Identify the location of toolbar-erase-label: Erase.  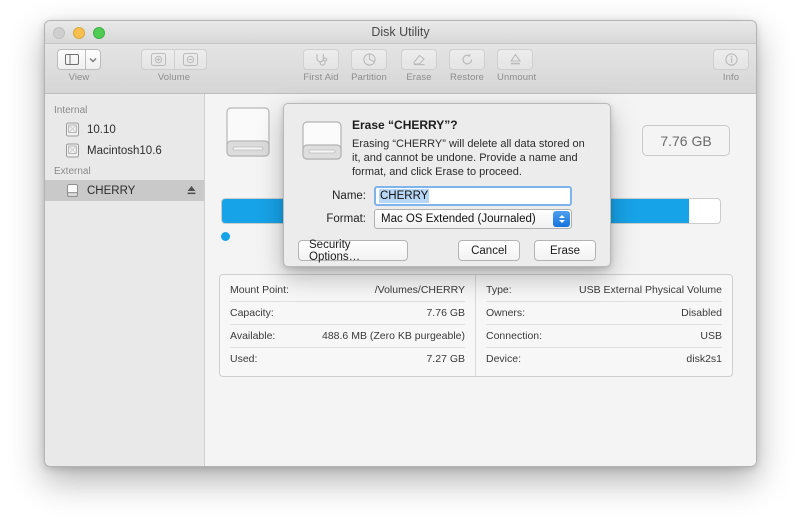
(419, 77).